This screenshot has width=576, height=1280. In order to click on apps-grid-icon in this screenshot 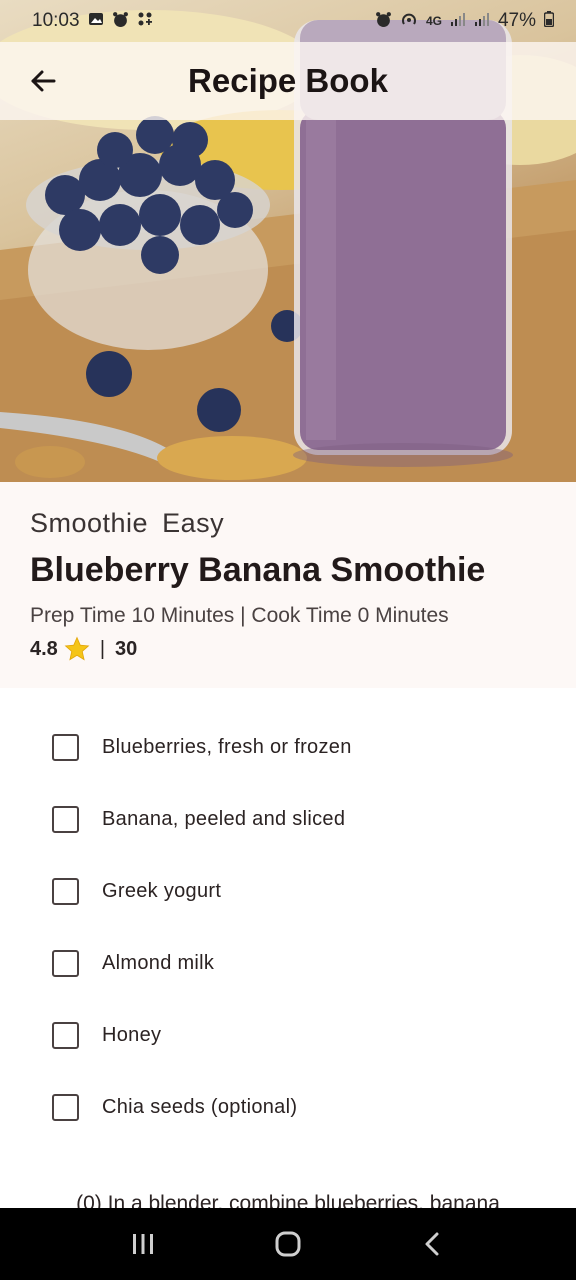, I will do `click(145, 21)`.